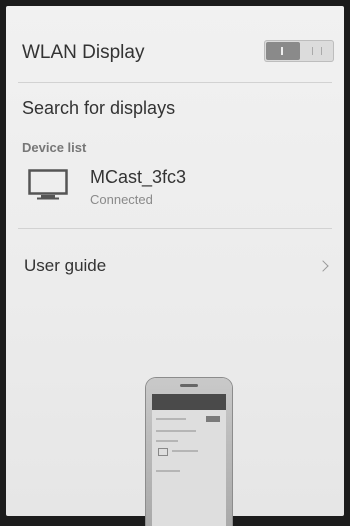  I want to click on phone-in-photo, so click(189, 452).